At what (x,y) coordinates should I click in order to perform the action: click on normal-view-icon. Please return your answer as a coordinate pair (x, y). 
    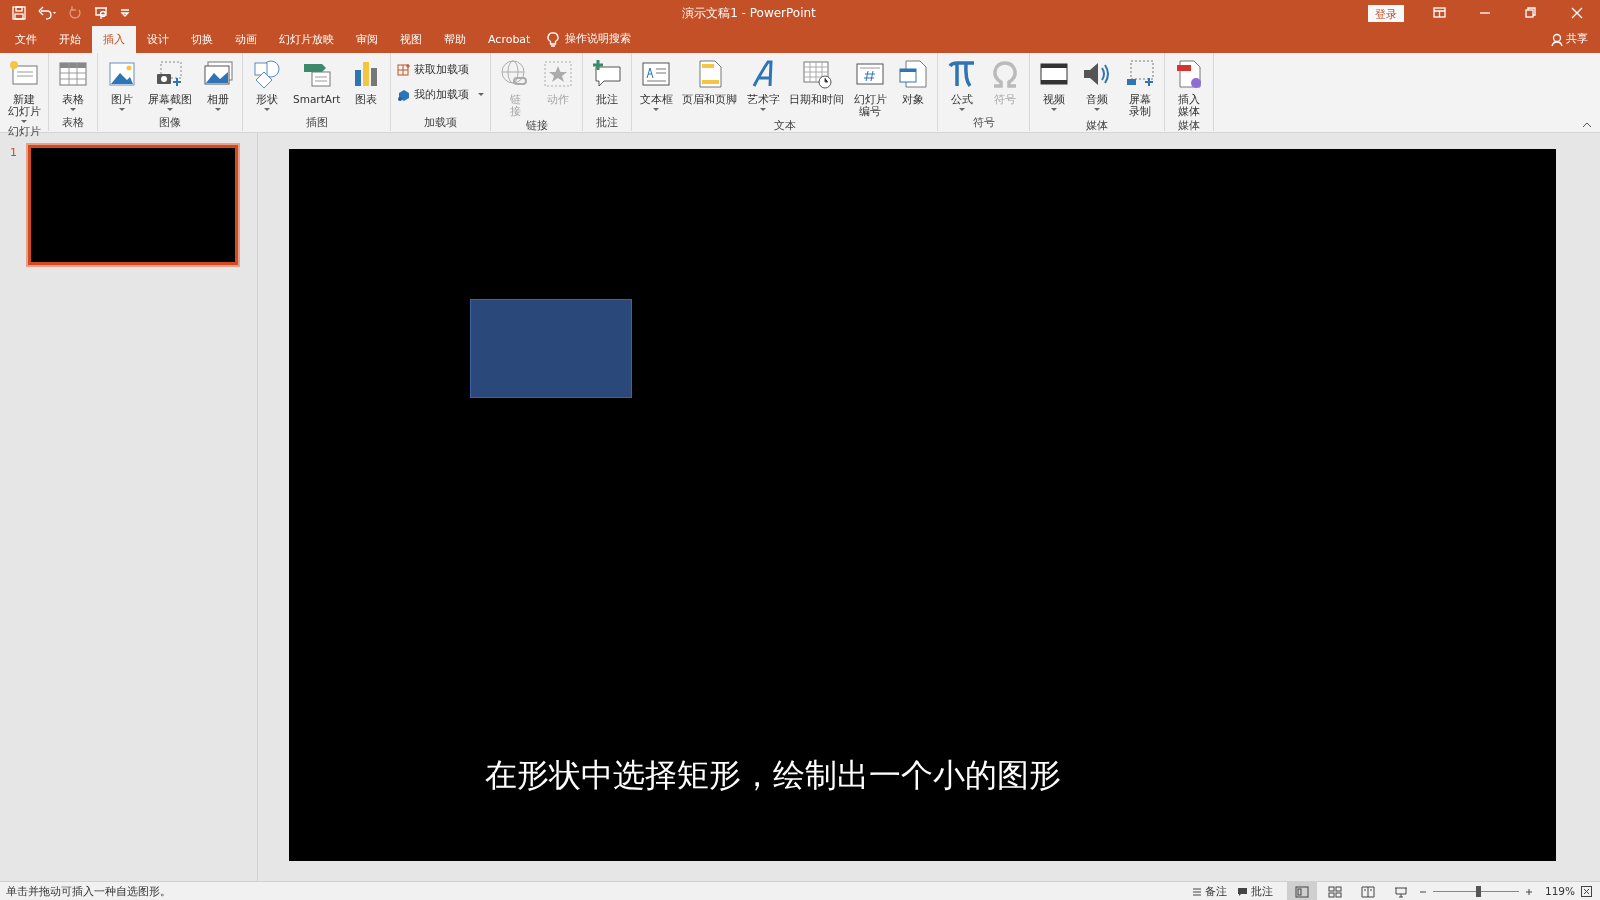
    Looking at the image, I should click on (1301, 891).